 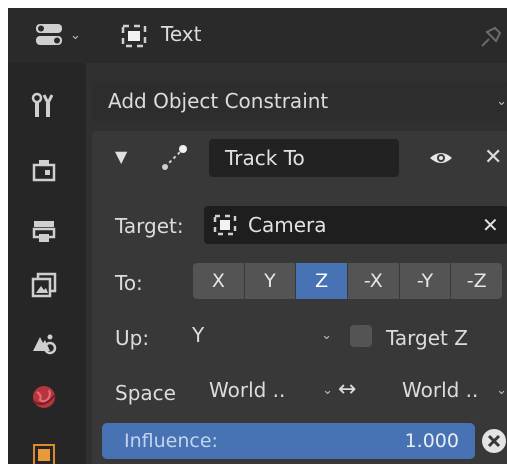 I want to click on object-icon, so click(x=44, y=454).